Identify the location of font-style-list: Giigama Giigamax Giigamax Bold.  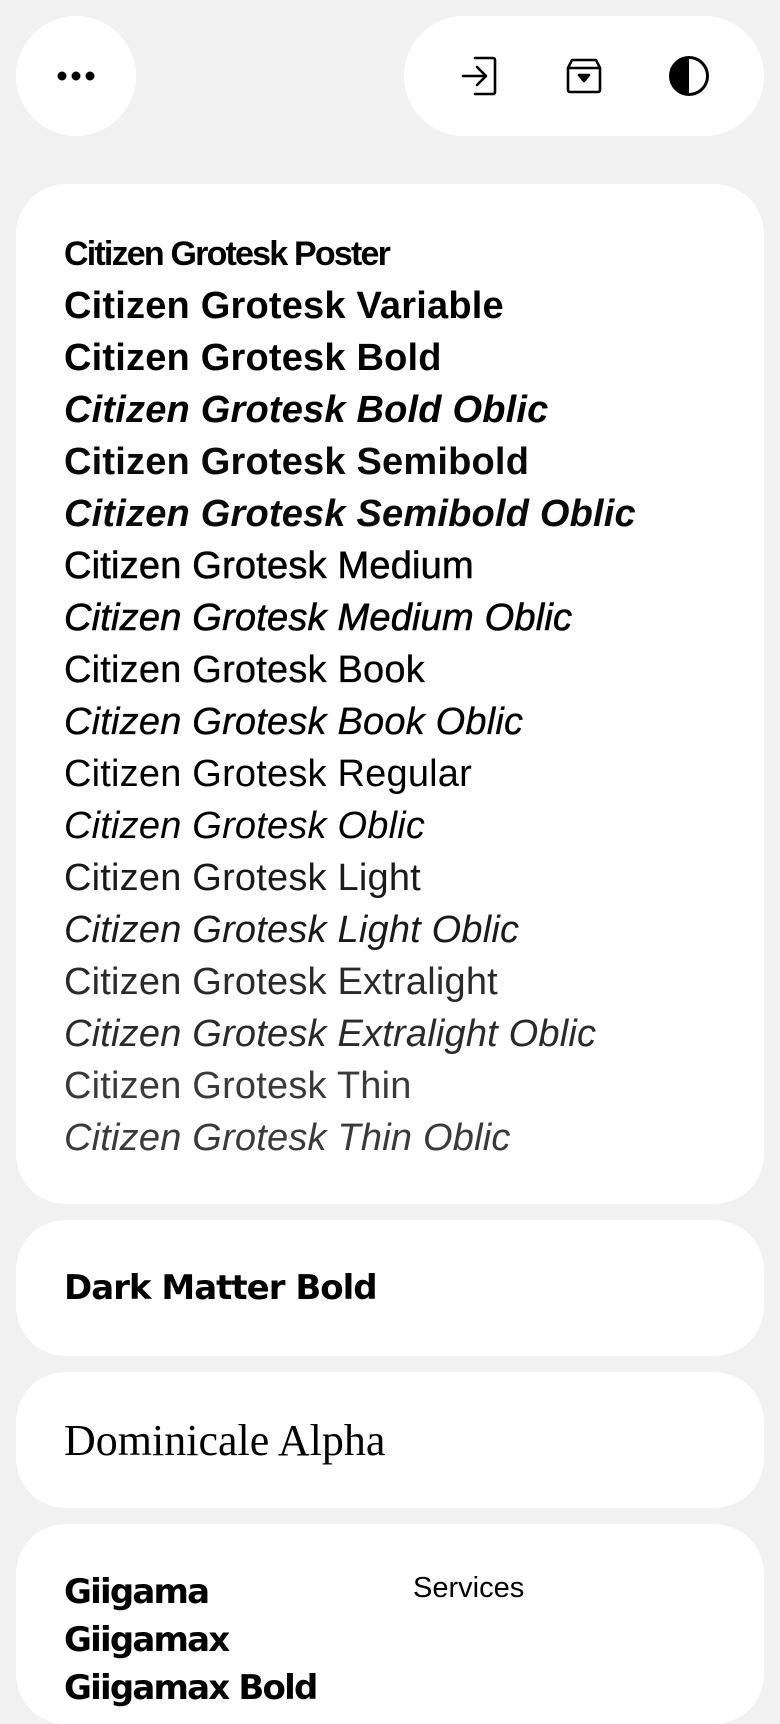
(390, 1640).